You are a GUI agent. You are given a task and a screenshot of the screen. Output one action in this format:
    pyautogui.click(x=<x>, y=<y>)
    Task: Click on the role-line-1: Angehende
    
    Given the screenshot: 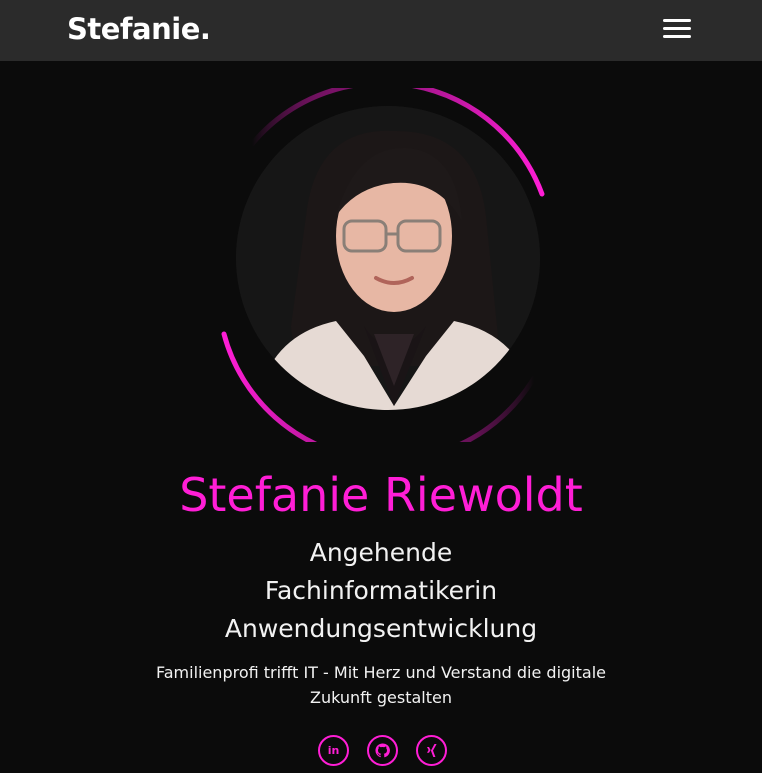 What is the action you would take?
    pyautogui.click(x=381, y=552)
    